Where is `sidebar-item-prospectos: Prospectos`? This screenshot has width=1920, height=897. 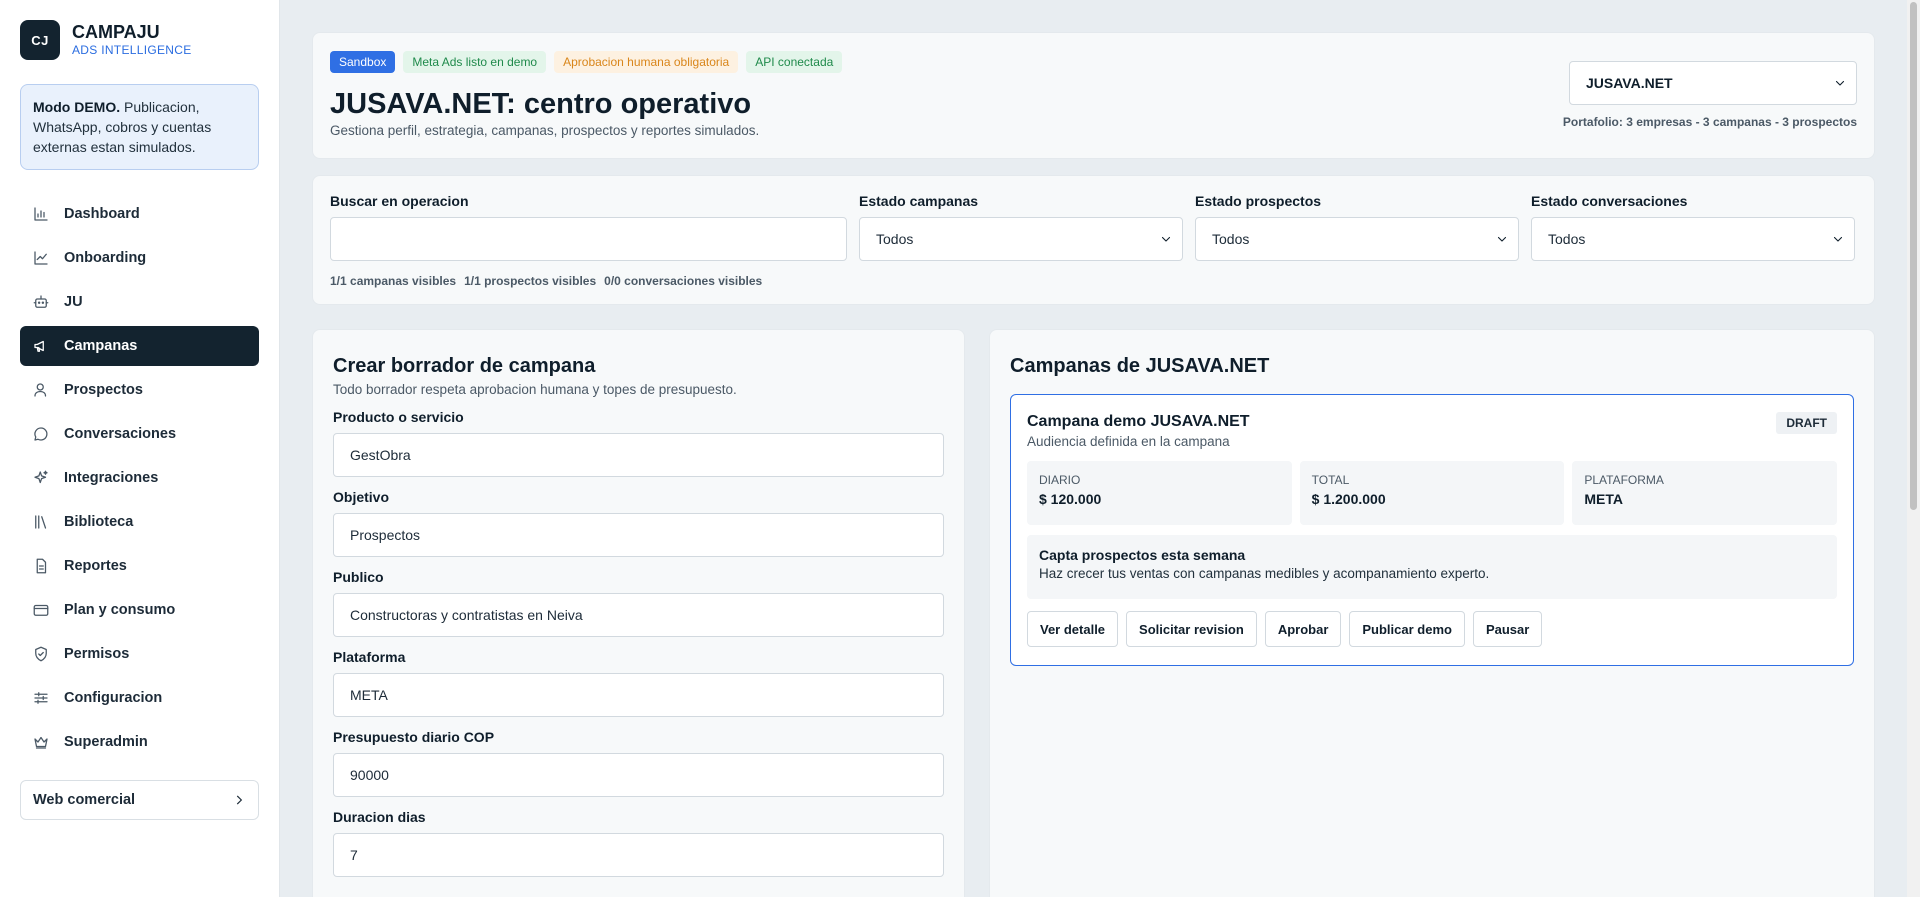
sidebar-item-prospectos: Prospectos is located at coordinates (139, 390).